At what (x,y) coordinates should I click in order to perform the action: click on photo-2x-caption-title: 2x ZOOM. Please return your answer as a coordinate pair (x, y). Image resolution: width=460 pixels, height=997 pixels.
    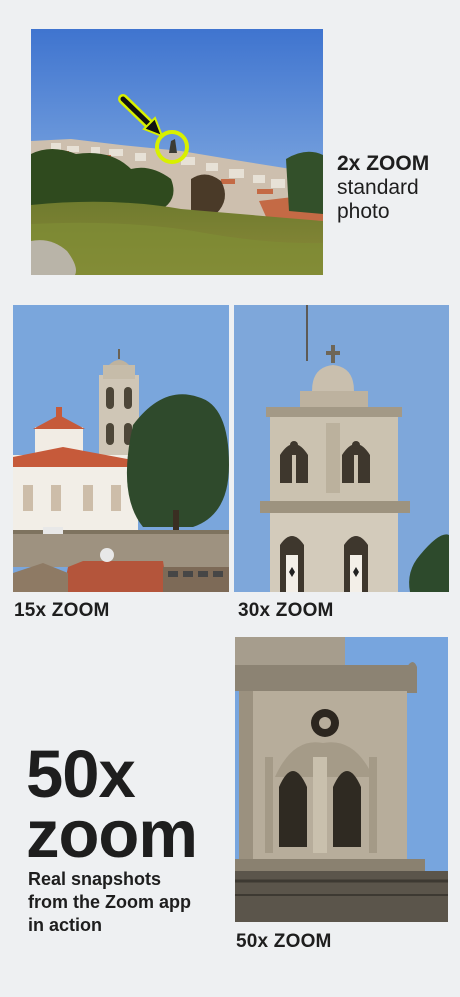
    Looking at the image, I should click on (383, 163).